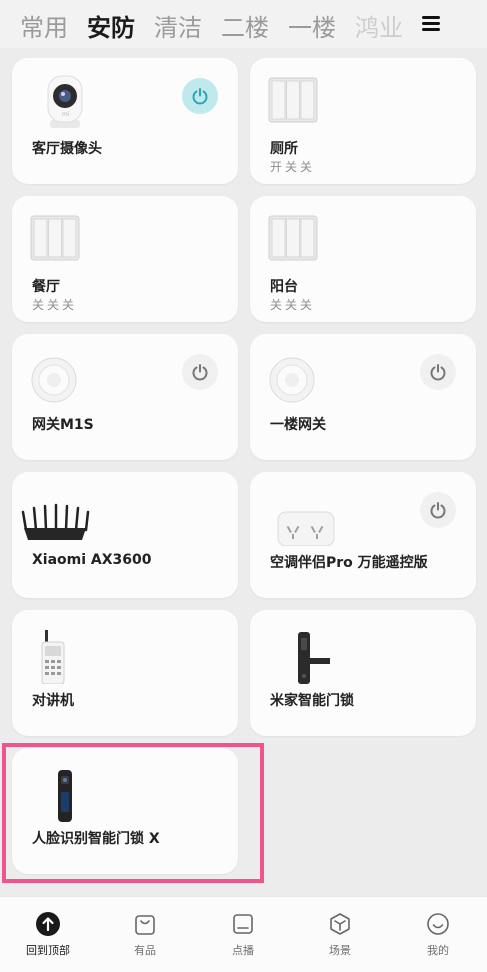 The image size is (487, 972). Describe the element at coordinates (125, 397) in the screenshot. I see `device-card-gateway-m1s: 网关M1S` at that location.